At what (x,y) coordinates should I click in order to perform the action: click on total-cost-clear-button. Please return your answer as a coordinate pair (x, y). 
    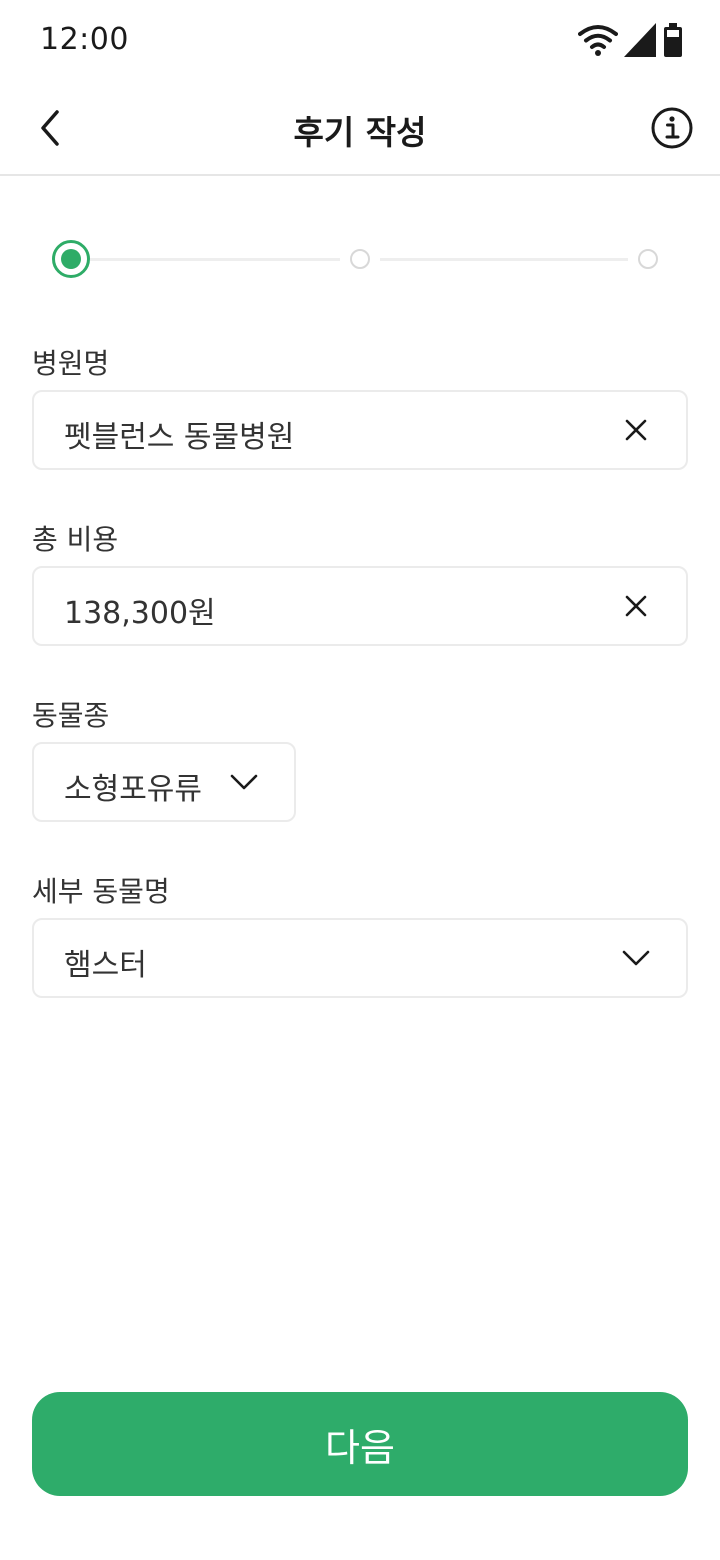
    Looking at the image, I should click on (636, 606).